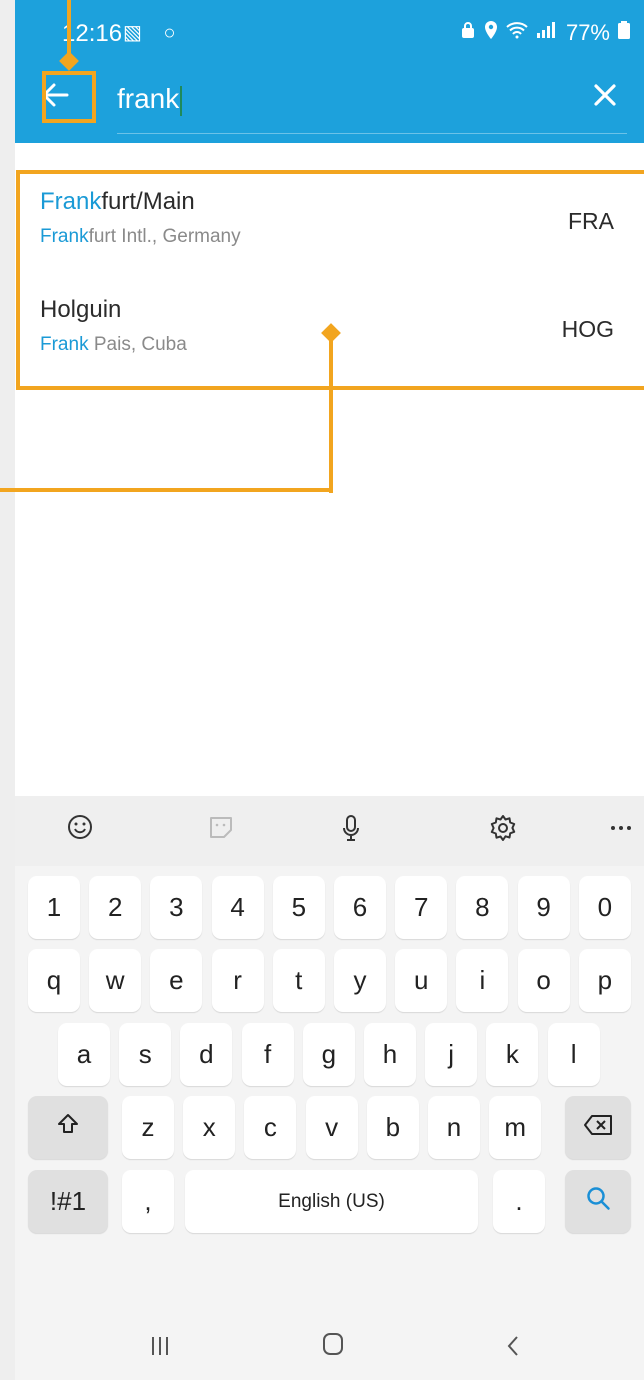 The image size is (644, 1380). Describe the element at coordinates (360, 980) in the screenshot. I see `key-letter: y` at that location.